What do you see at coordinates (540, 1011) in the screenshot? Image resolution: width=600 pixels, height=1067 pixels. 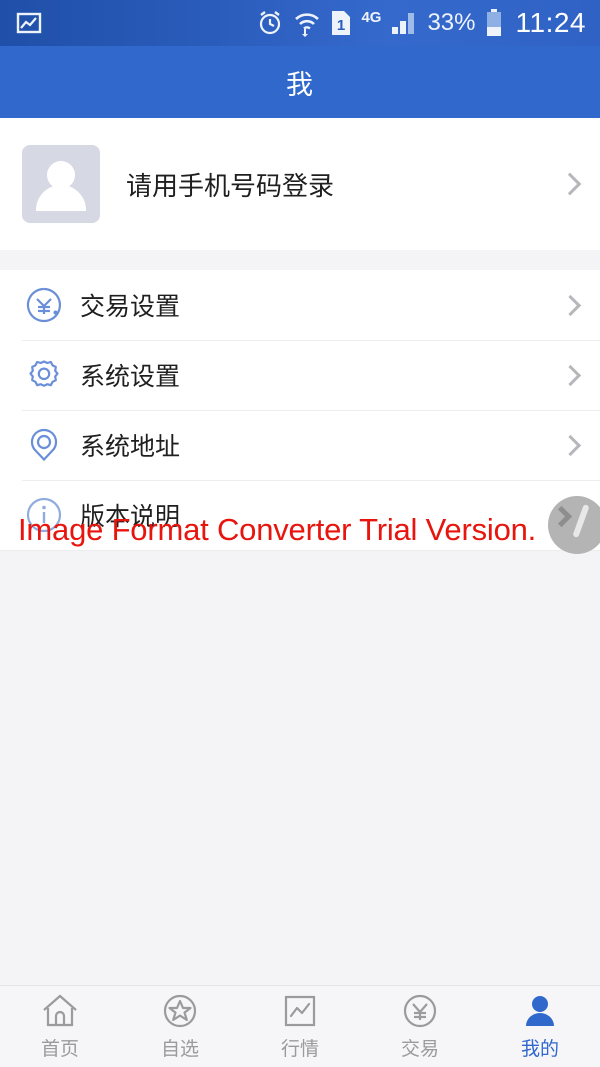 I see `person-icon` at bounding box center [540, 1011].